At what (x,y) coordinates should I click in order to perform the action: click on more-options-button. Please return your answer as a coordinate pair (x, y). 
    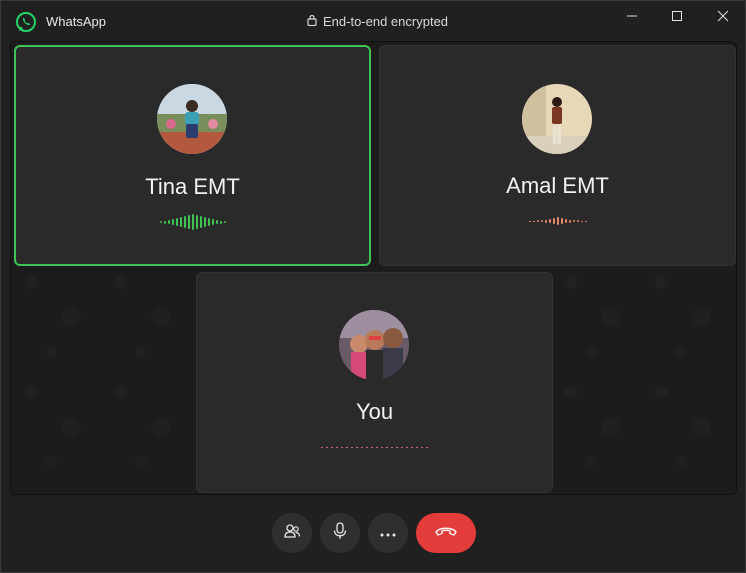
    Looking at the image, I should click on (388, 533).